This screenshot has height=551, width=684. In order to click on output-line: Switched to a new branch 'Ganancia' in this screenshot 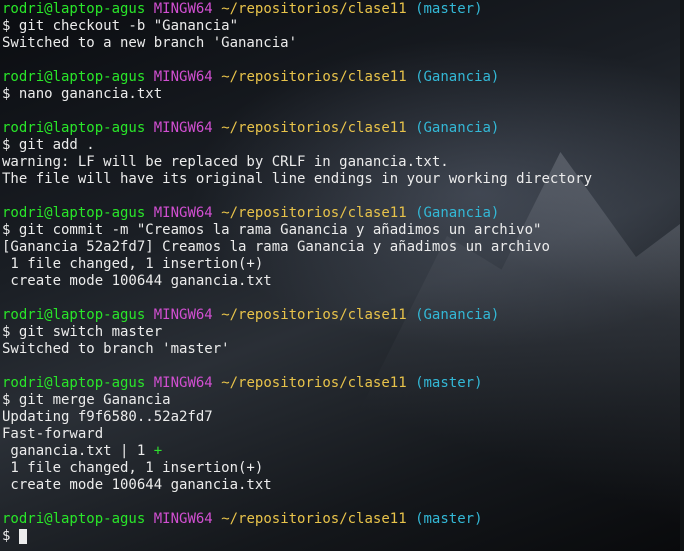, I will do `click(150, 43)`.